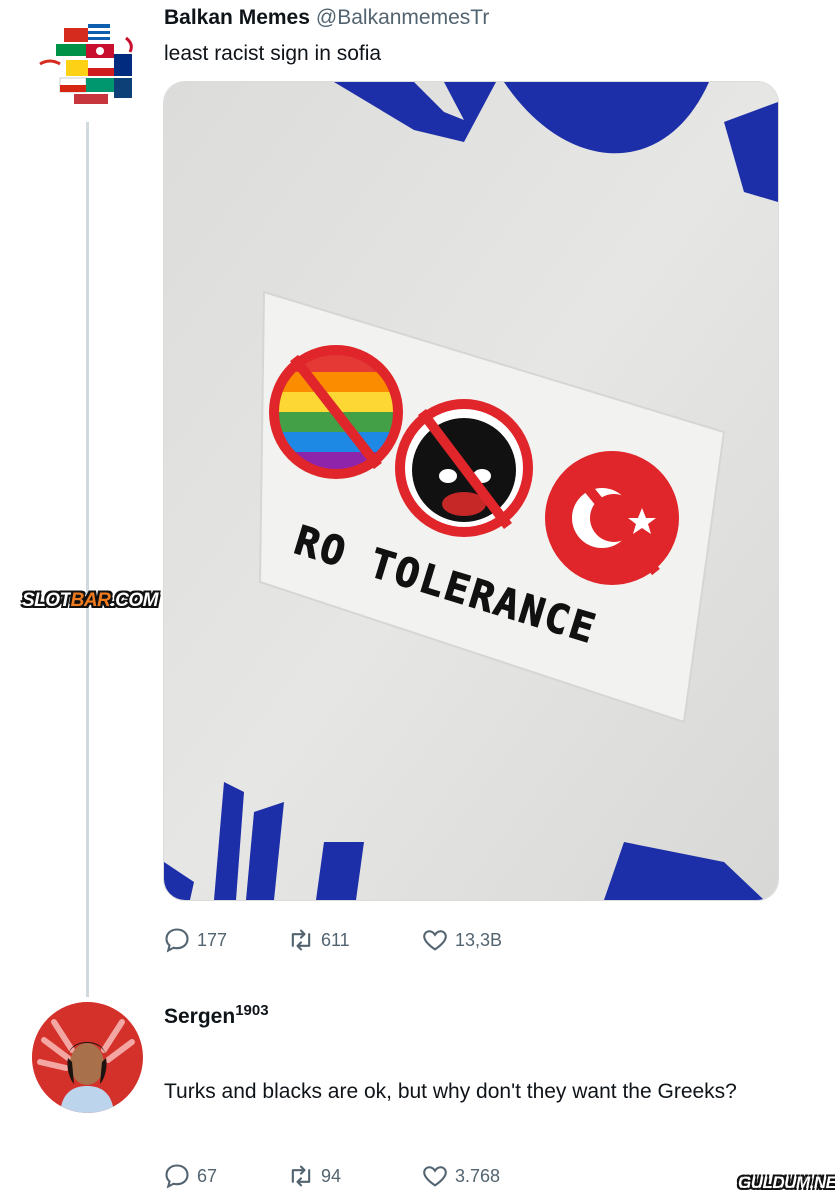  Describe the element at coordinates (252, 1010) in the screenshot. I see `name-suffix: 1903` at that location.